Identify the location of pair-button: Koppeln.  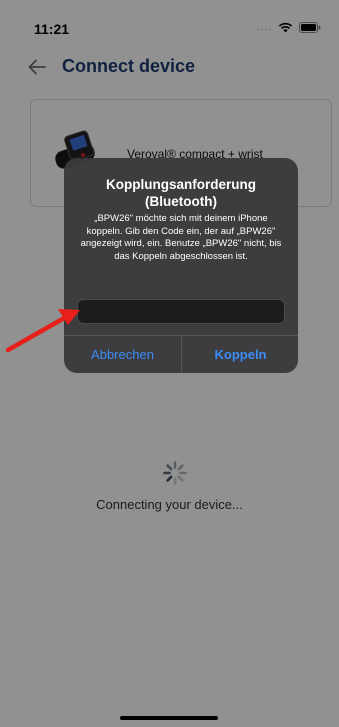
(240, 354).